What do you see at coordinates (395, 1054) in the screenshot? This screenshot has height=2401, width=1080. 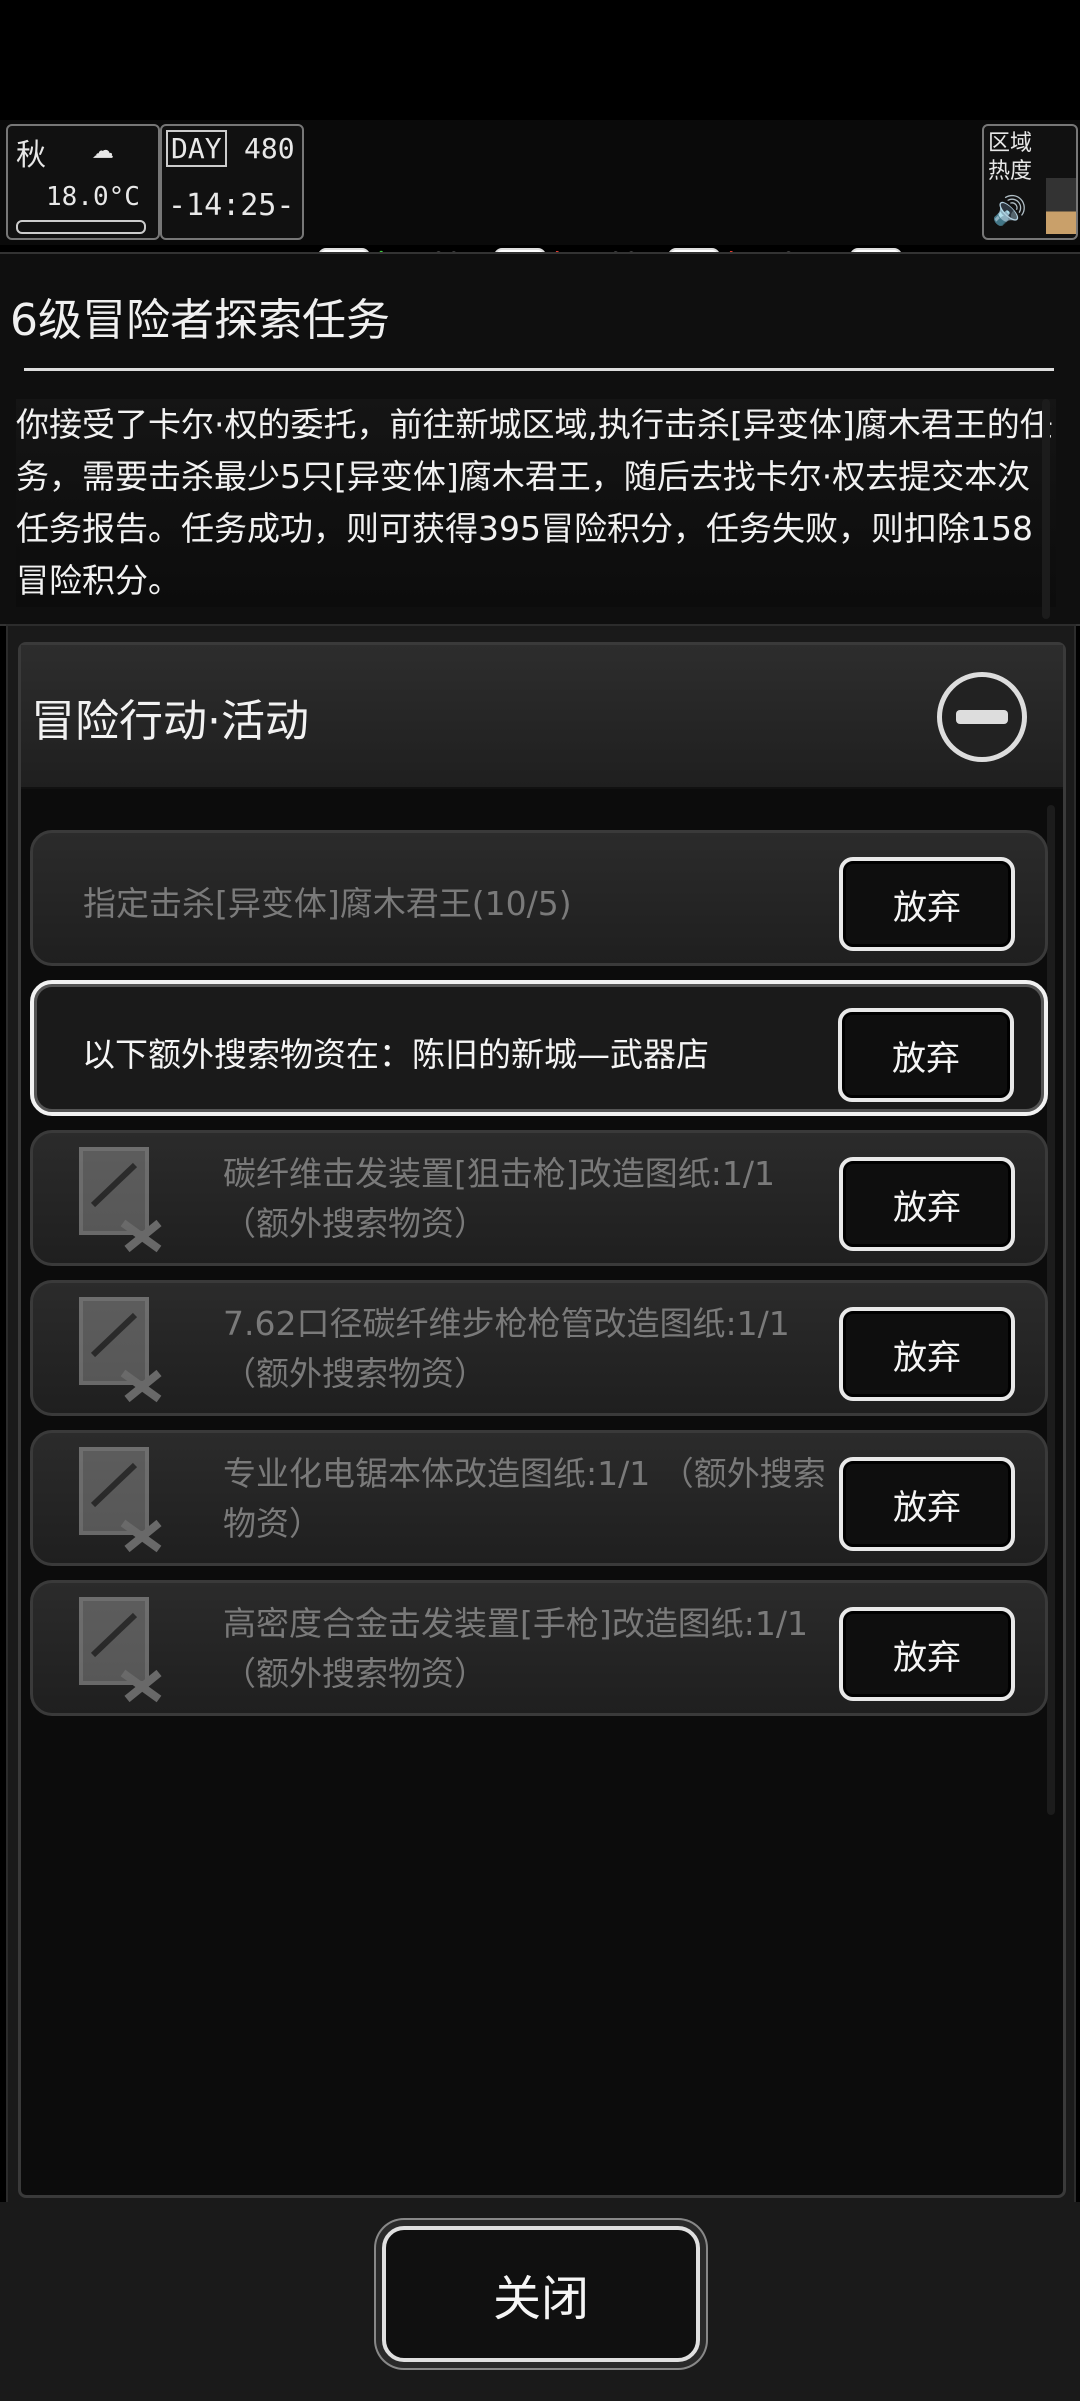 I see `activity-label: 以下额外搜索物资在：陈旧的新城—武器店` at bounding box center [395, 1054].